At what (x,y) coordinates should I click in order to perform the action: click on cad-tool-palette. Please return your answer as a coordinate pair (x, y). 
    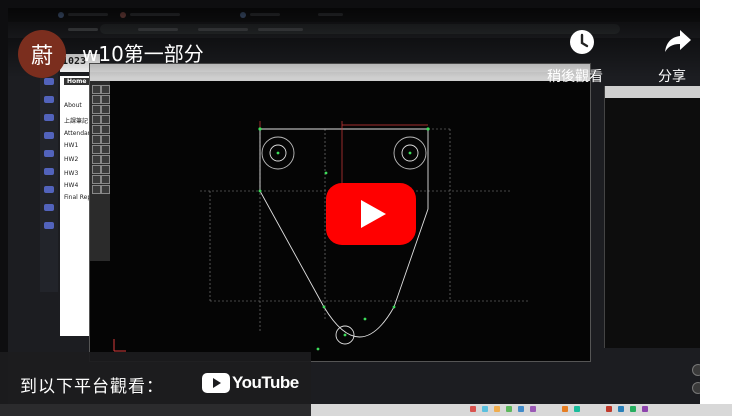
    Looking at the image, I should click on (100, 171).